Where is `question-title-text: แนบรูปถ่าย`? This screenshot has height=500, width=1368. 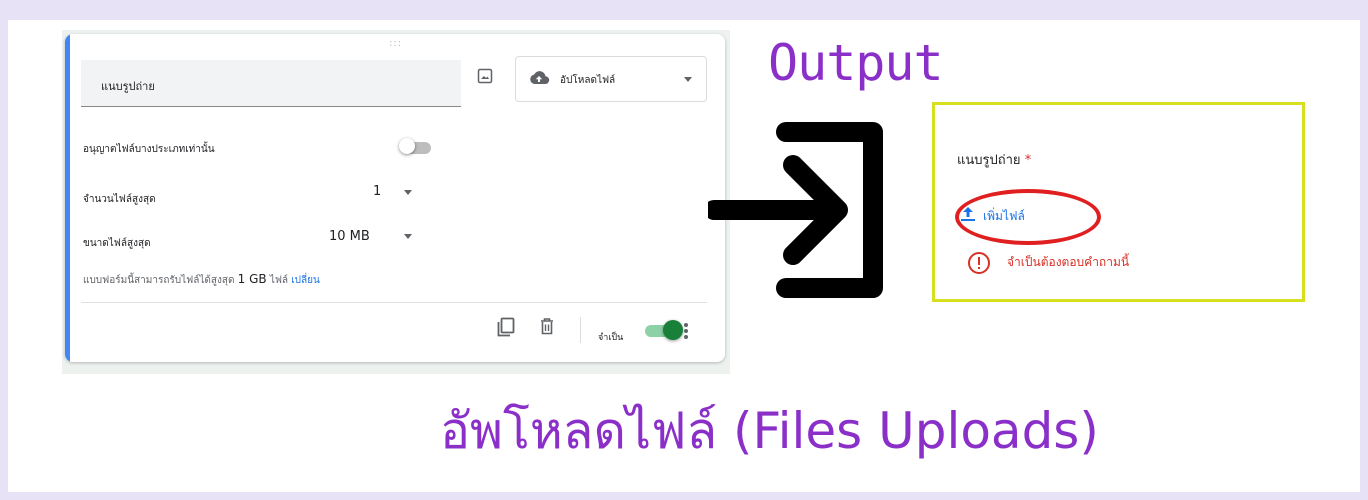
question-title-text: แนบรูปถ่าย is located at coordinates (128, 86).